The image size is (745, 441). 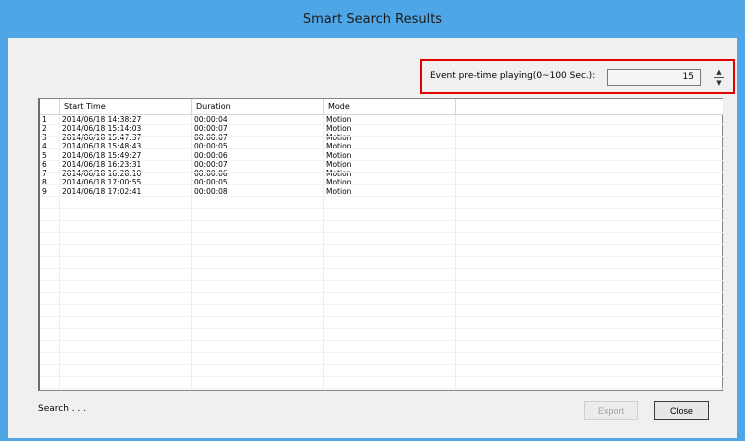 What do you see at coordinates (102, 119) in the screenshot?
I see `row-start-time: 2014/06/18 14:38:27` at bounding box center [102, 119].